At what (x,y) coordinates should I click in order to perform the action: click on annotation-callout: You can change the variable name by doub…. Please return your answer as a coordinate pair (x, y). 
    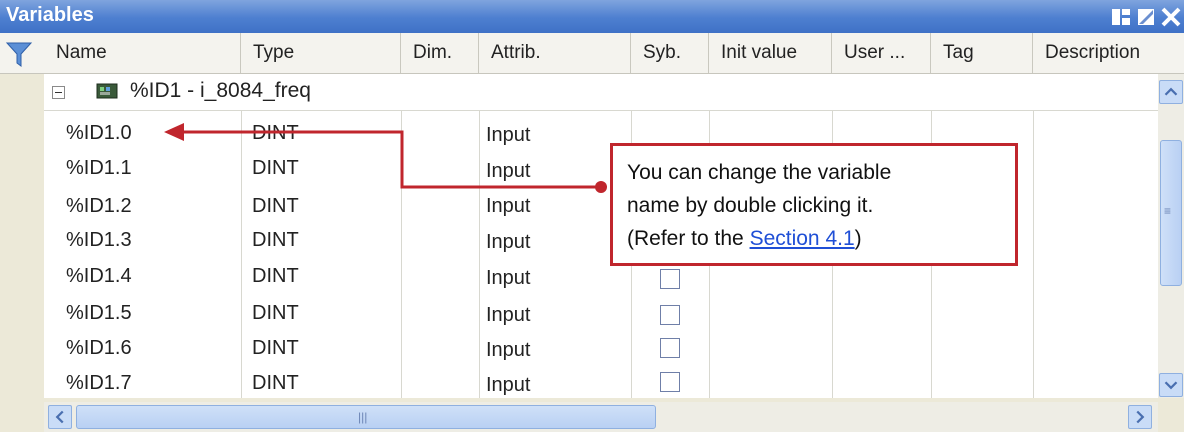
    Looking at the image, I should click on (814, 204).